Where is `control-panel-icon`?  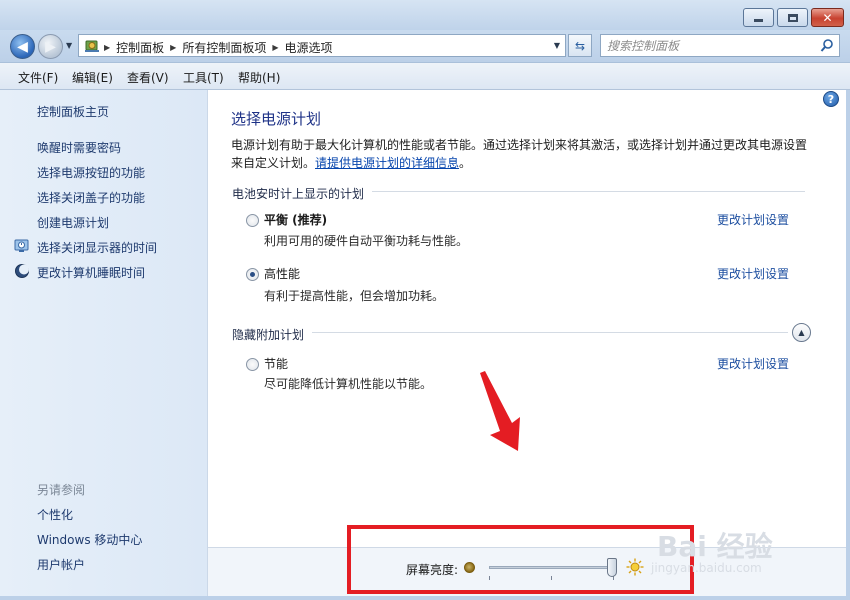
control-panel-icon is located at coordinates (92, 46).